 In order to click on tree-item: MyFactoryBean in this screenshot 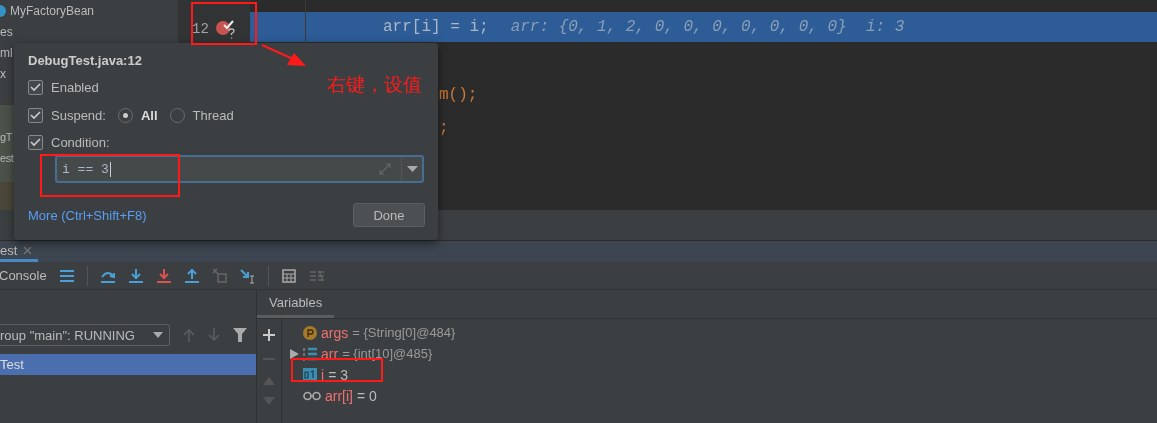, I will do `click(52, 10)`.